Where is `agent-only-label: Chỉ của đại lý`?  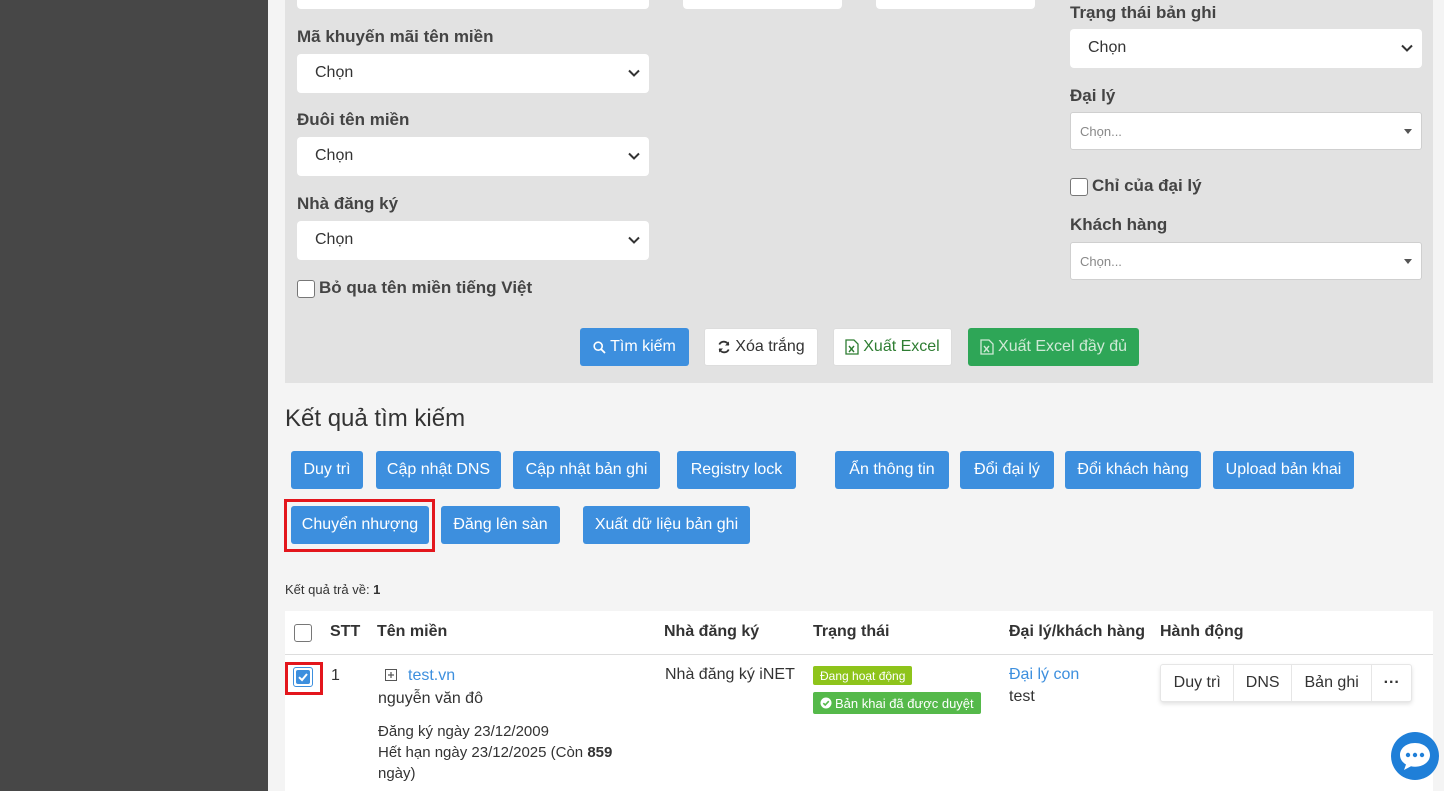
agent-only-label: Chỉ của đại lý is located at coordinates (1147, 185).